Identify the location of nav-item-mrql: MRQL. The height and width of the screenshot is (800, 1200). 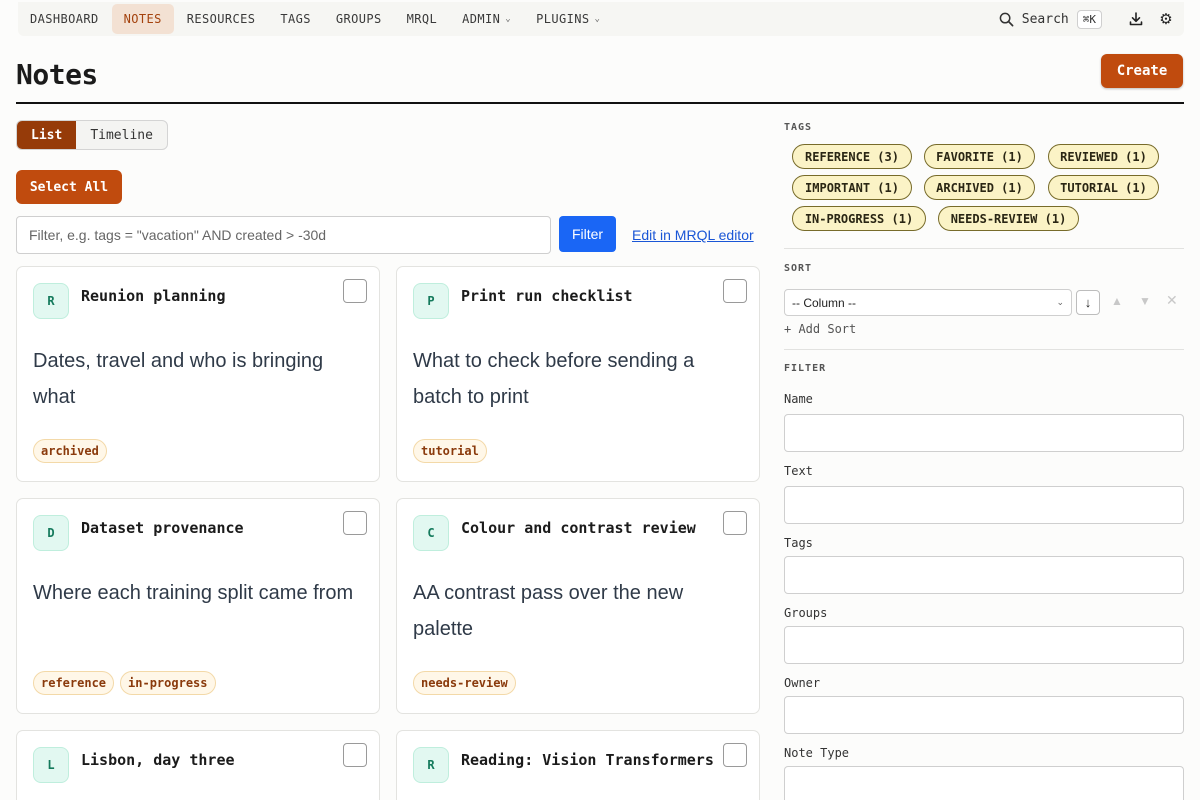
(422, 19).